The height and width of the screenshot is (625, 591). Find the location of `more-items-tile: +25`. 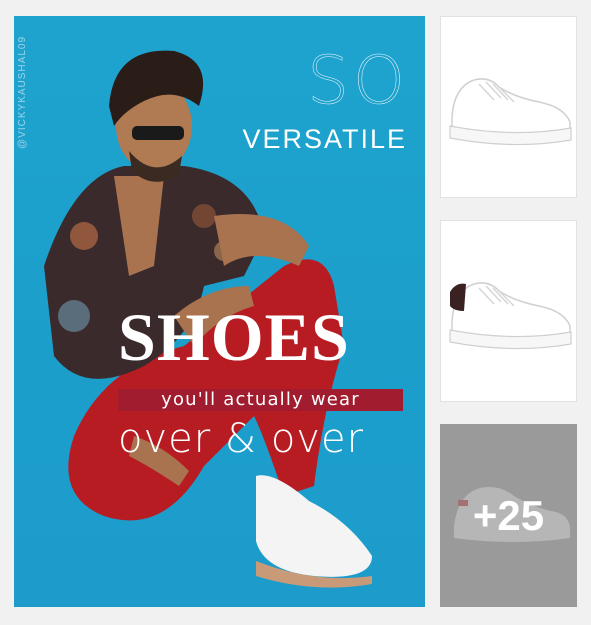

more-items-tile: +25 is located at coordinates (508, 515).